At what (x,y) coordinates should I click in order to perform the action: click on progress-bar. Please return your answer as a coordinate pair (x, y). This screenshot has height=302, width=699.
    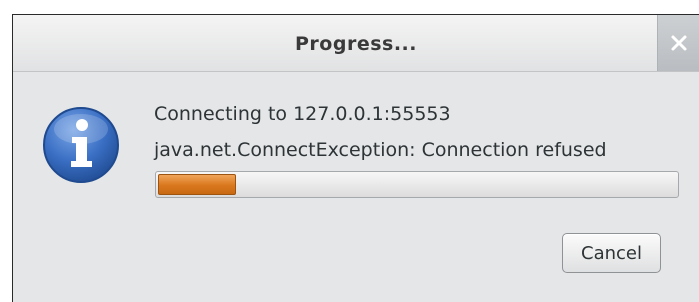
    Looking at the image, I should click on (417, 184).